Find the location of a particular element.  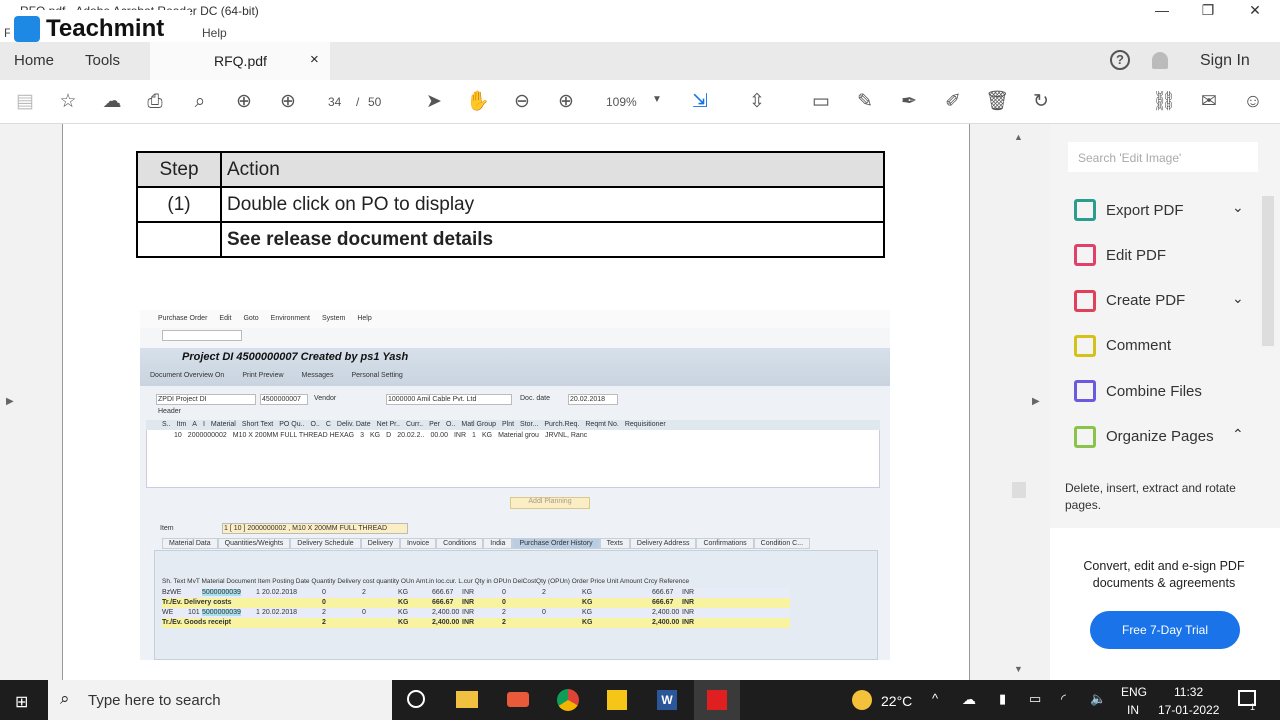

help-icon: ? is located at coordinates (1120, 60).